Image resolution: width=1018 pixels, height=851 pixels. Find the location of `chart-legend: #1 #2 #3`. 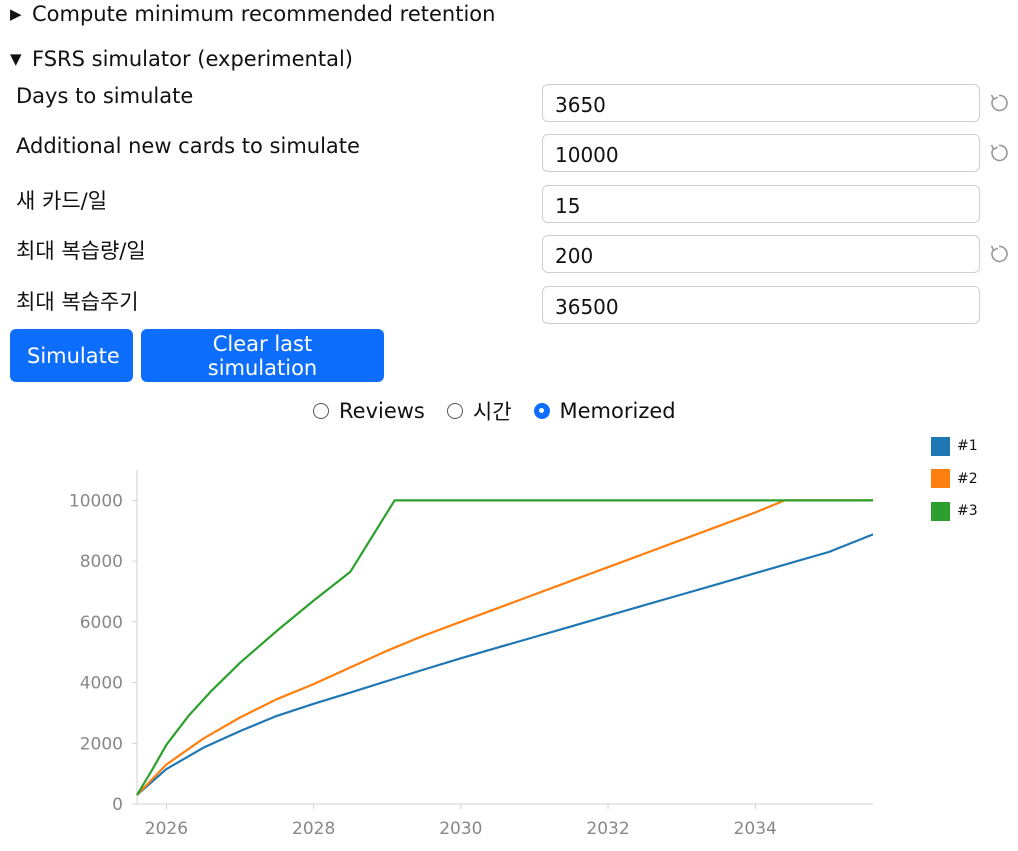

chart-legend: #1 #2 #3 is located at coordinates (954, 485).